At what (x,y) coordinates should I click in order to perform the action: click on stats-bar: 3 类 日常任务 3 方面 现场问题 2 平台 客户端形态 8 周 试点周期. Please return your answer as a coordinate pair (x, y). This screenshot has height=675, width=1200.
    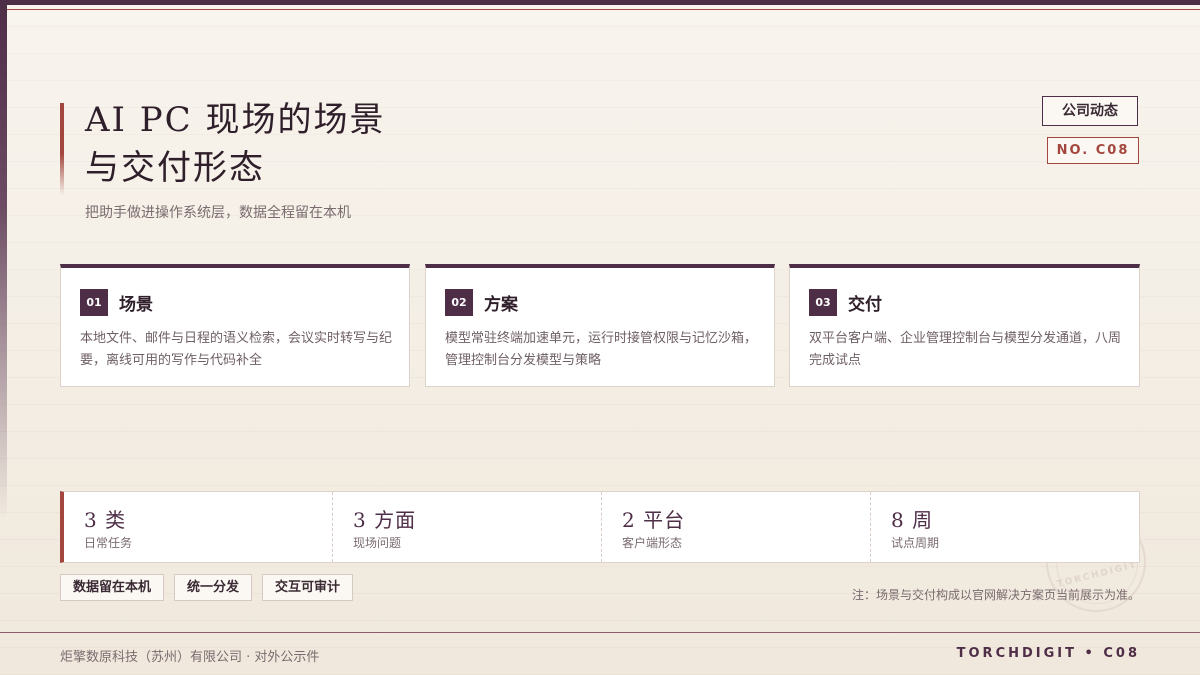
    Looking at the image, I should click on (600, 527).